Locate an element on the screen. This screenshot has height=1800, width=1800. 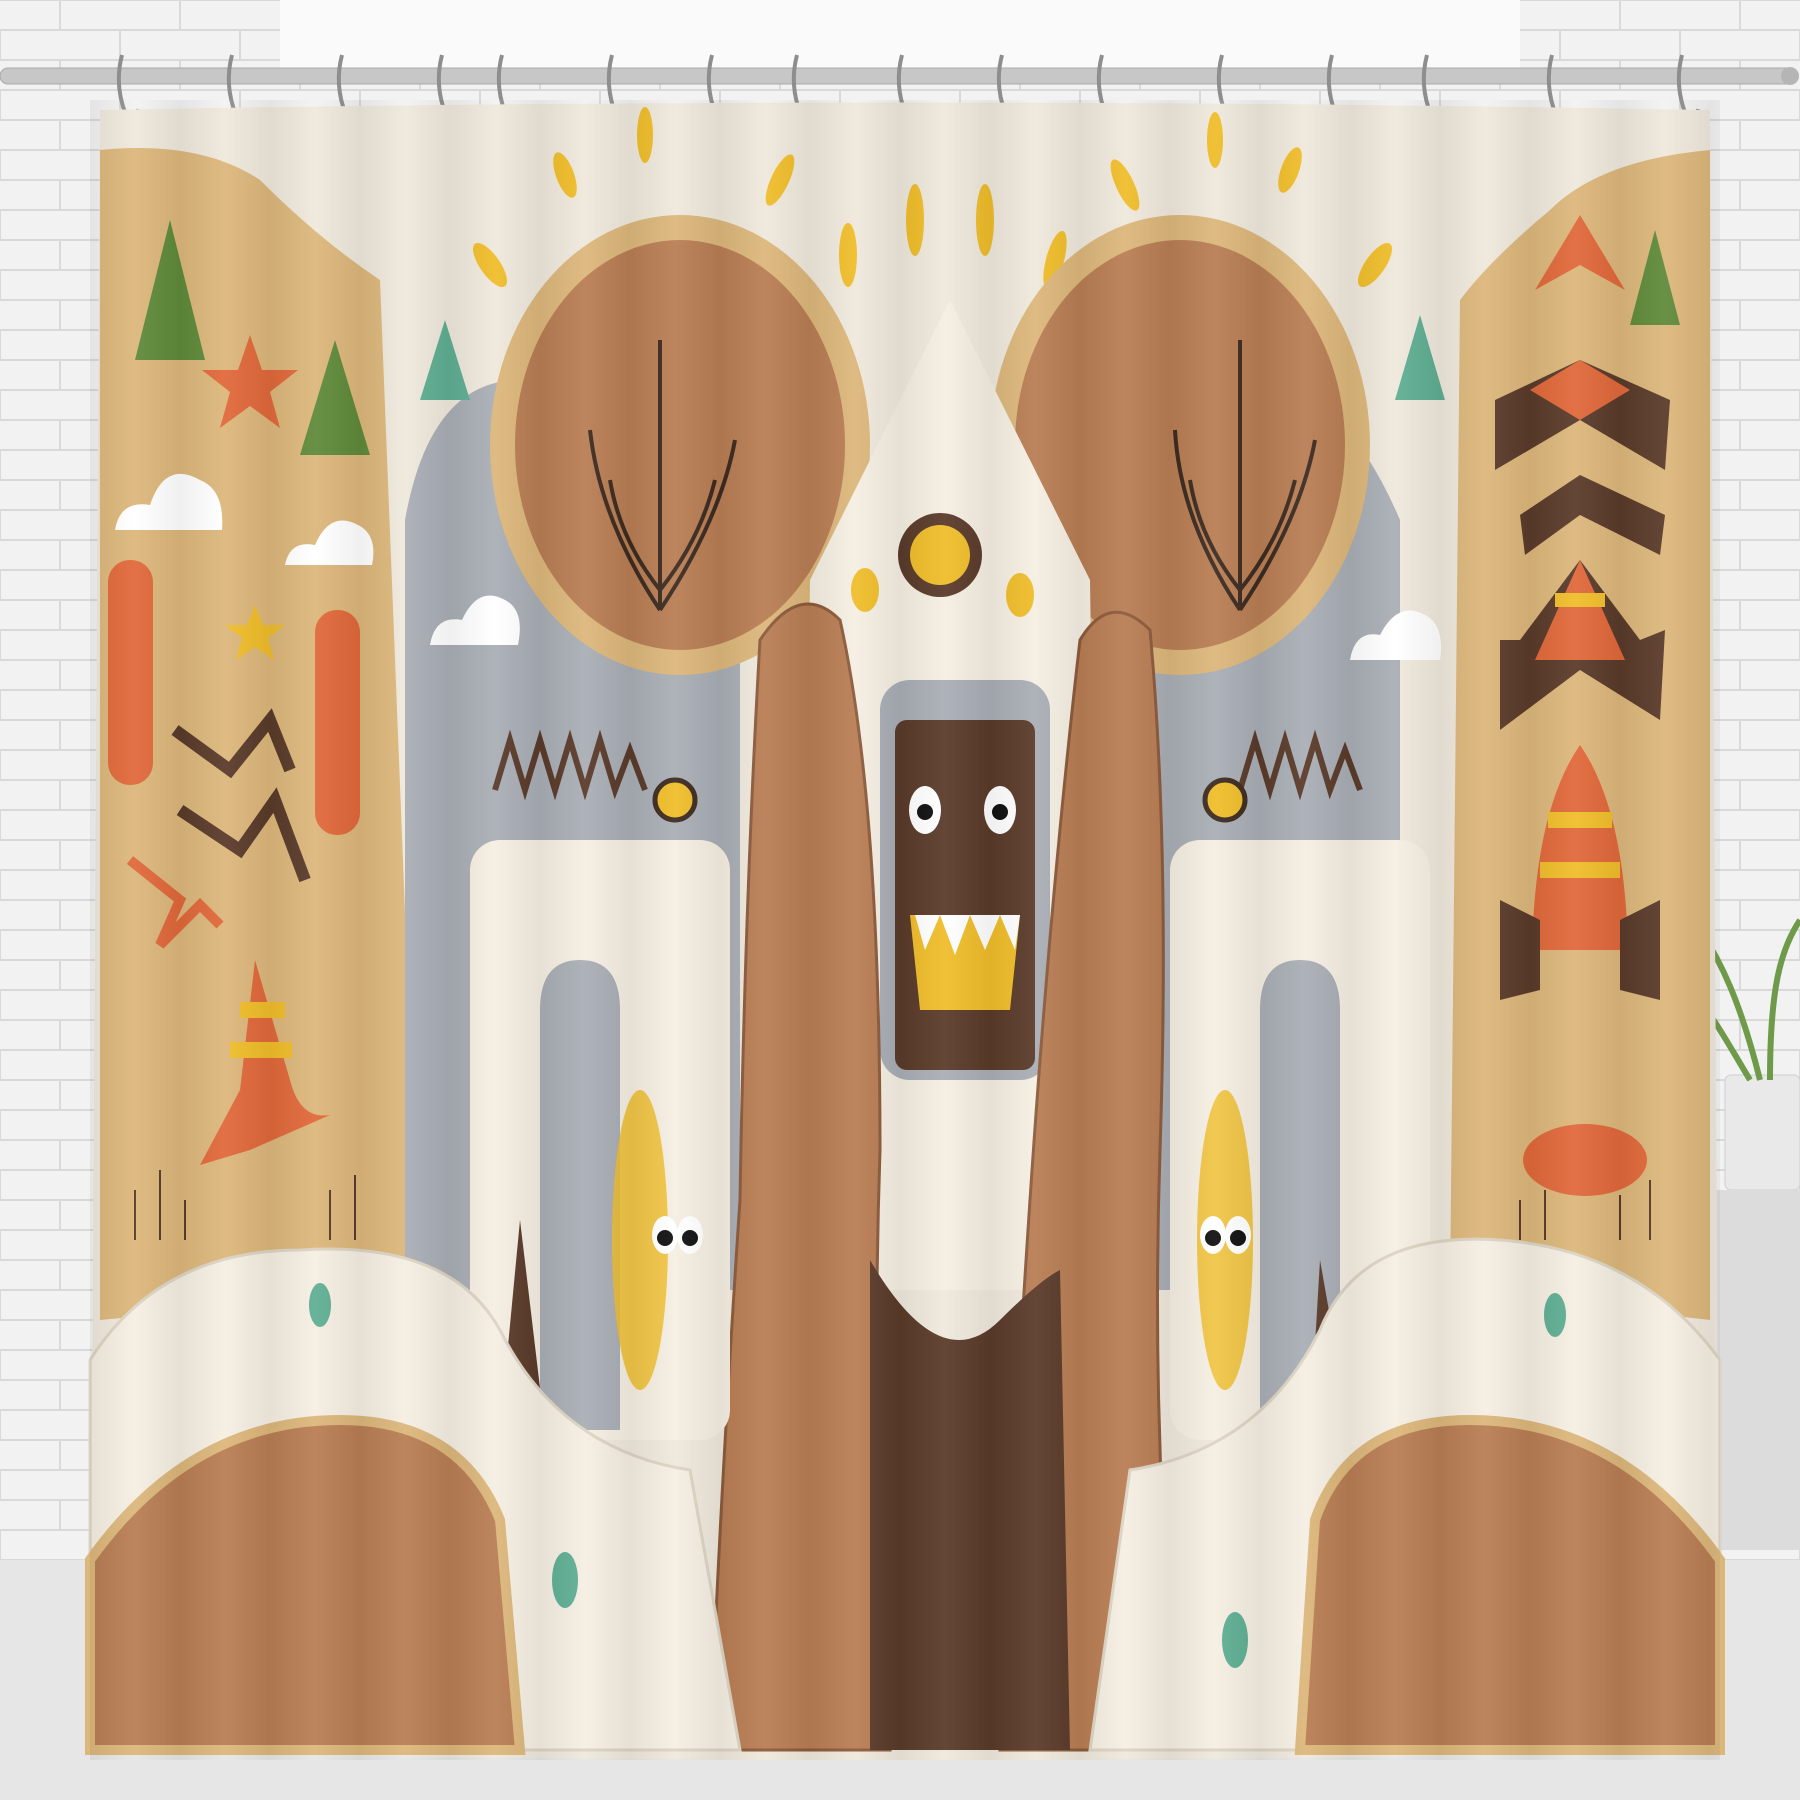
rod-end-cap is located at coordinates (1790, 76).